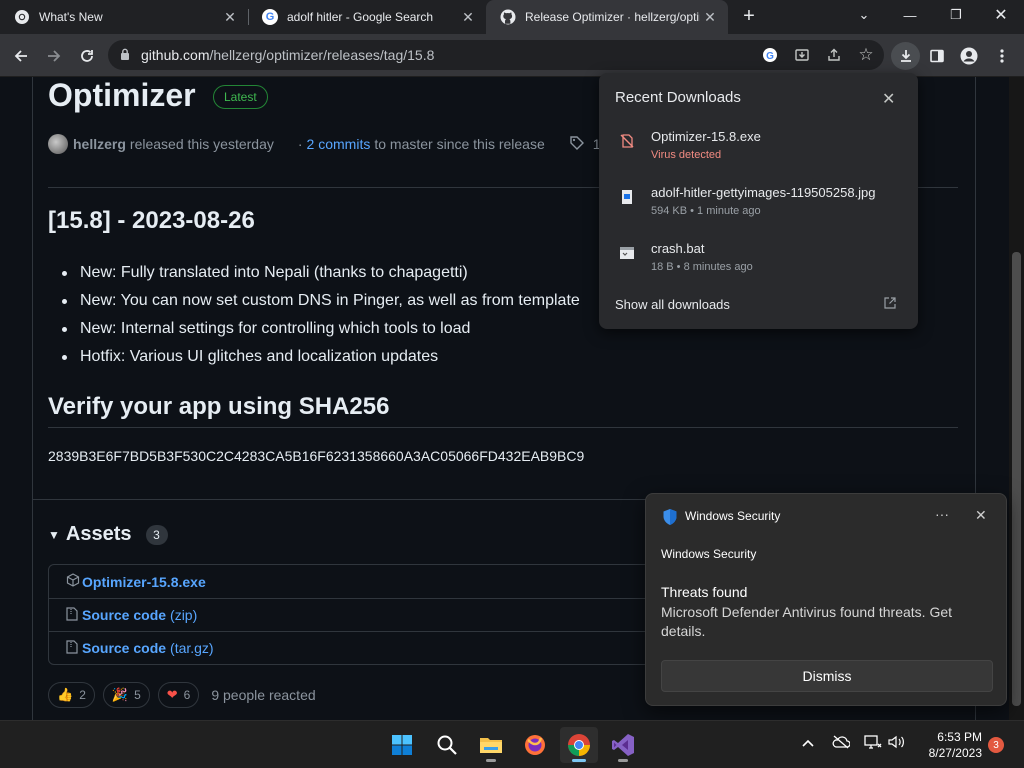  Describe the element at coordinates (74, 581) in the screenshot. I see `package-icon` at that location.